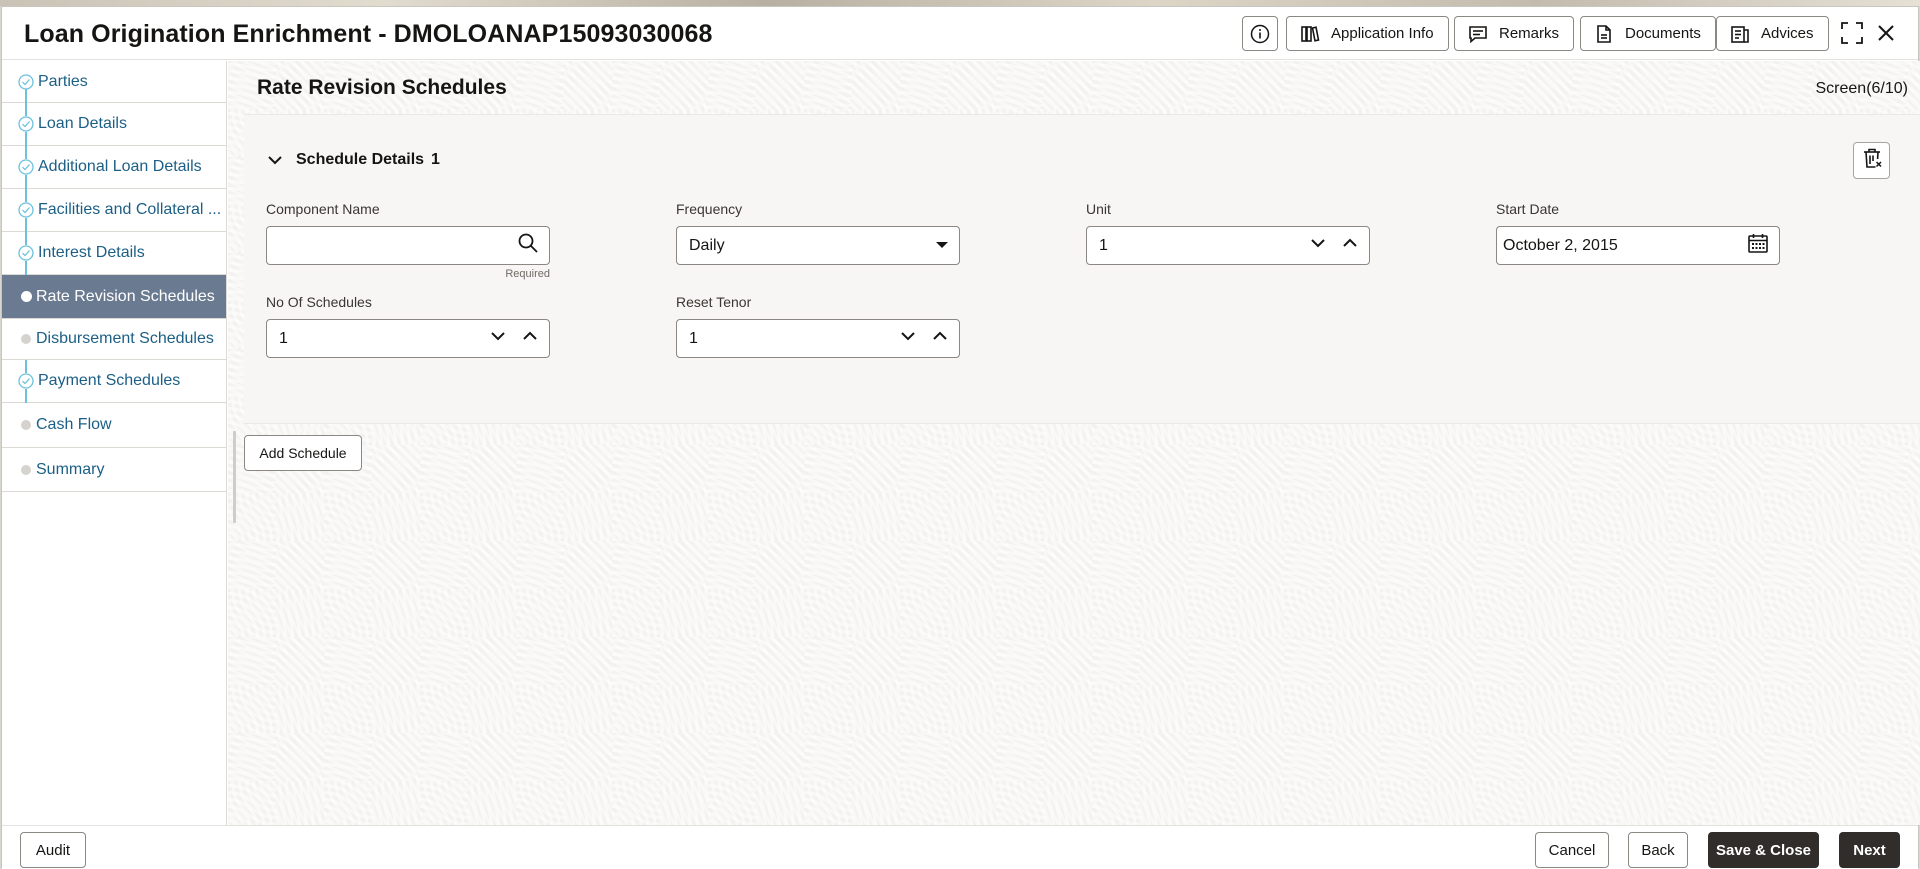 The width and height of the screenshot is (1920, 869). Describe the element at coordinates (527, 274) in the screenshot. I see `required-hint: Required` at that location.